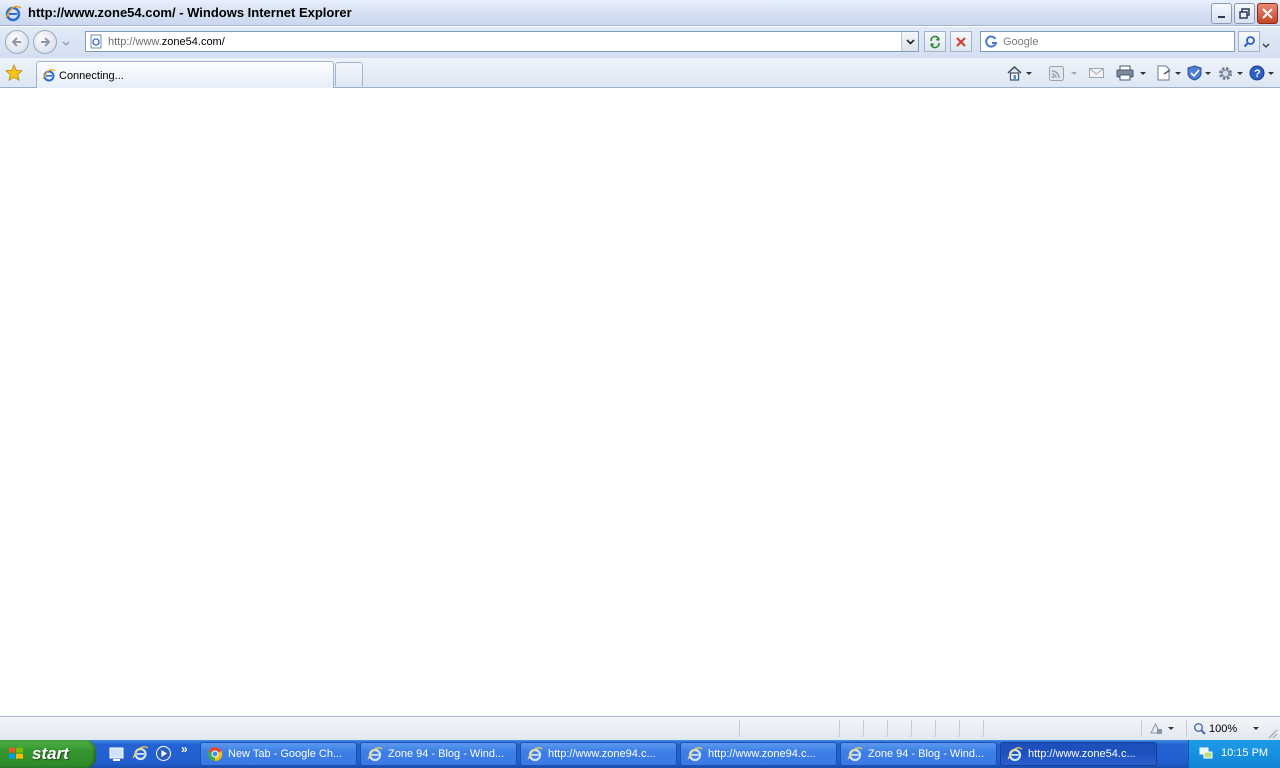  What do you see at coordinates (1244, 753) in the screenshot?
I see `system-clock: 10:15 PM` at bounding box center [1244, 753].